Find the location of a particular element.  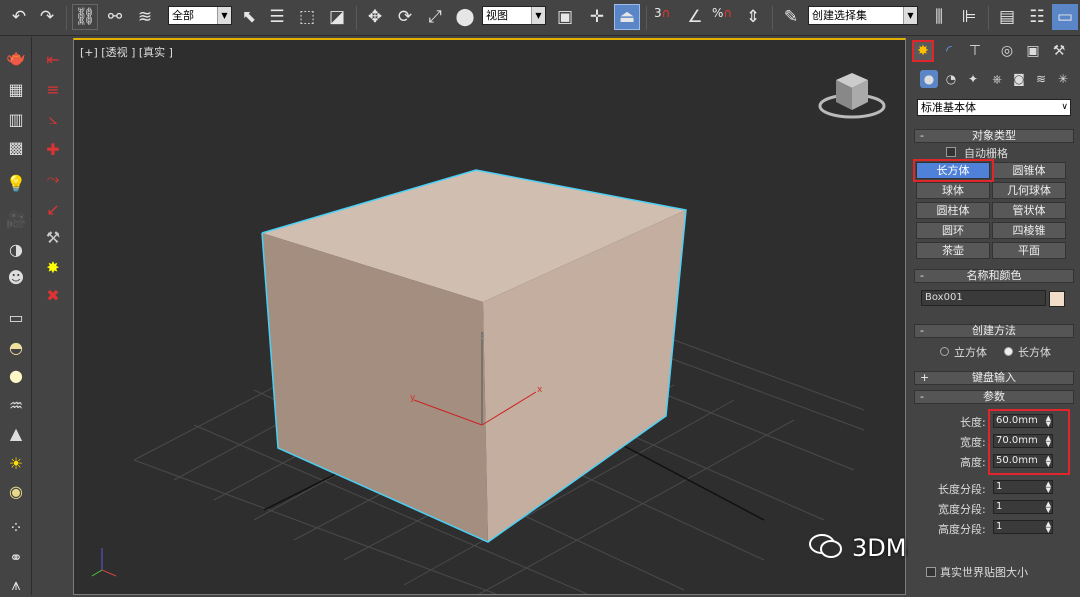

dots-grid-icon: ⁘ is located at coordinates (16, 527).